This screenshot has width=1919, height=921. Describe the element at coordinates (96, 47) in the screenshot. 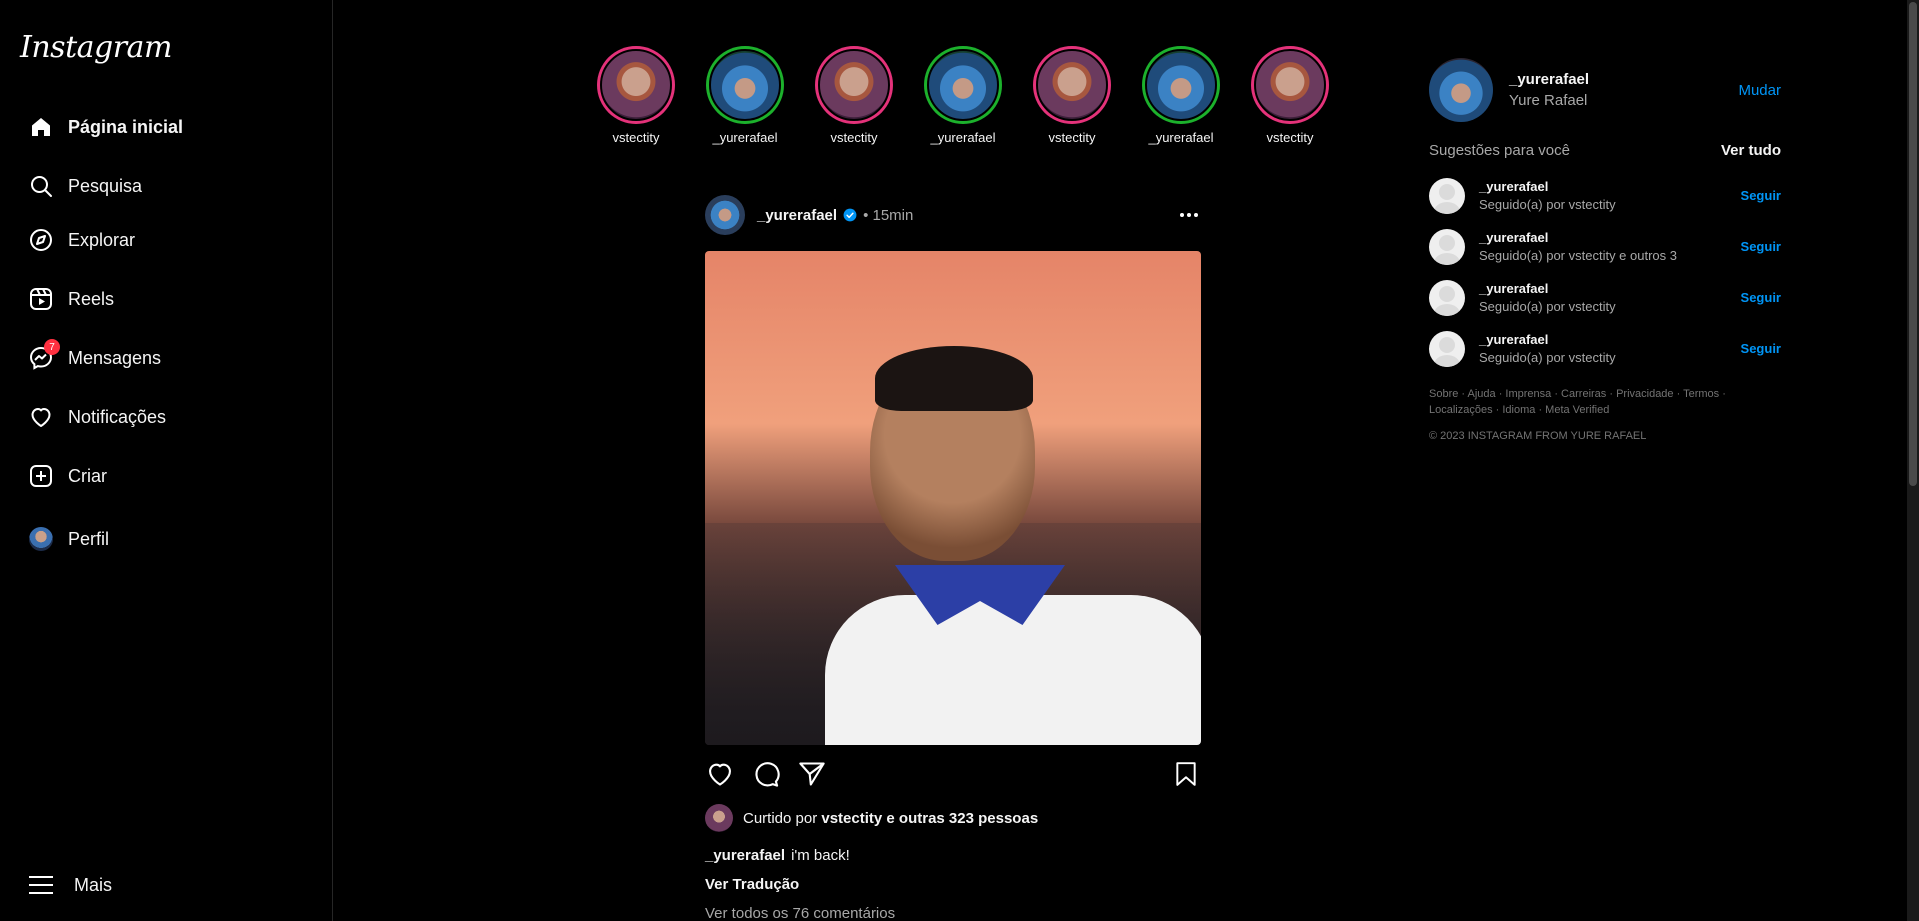

I see `instagram-logo: Instagram` at that location.